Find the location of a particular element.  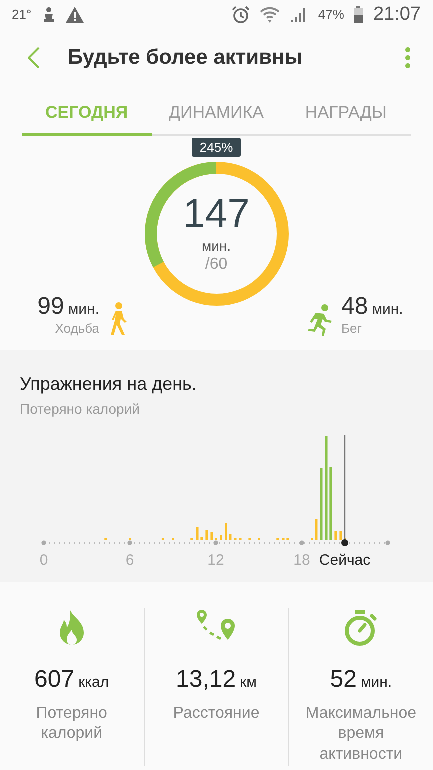

flame-icon is located at coordinates (72, 627).